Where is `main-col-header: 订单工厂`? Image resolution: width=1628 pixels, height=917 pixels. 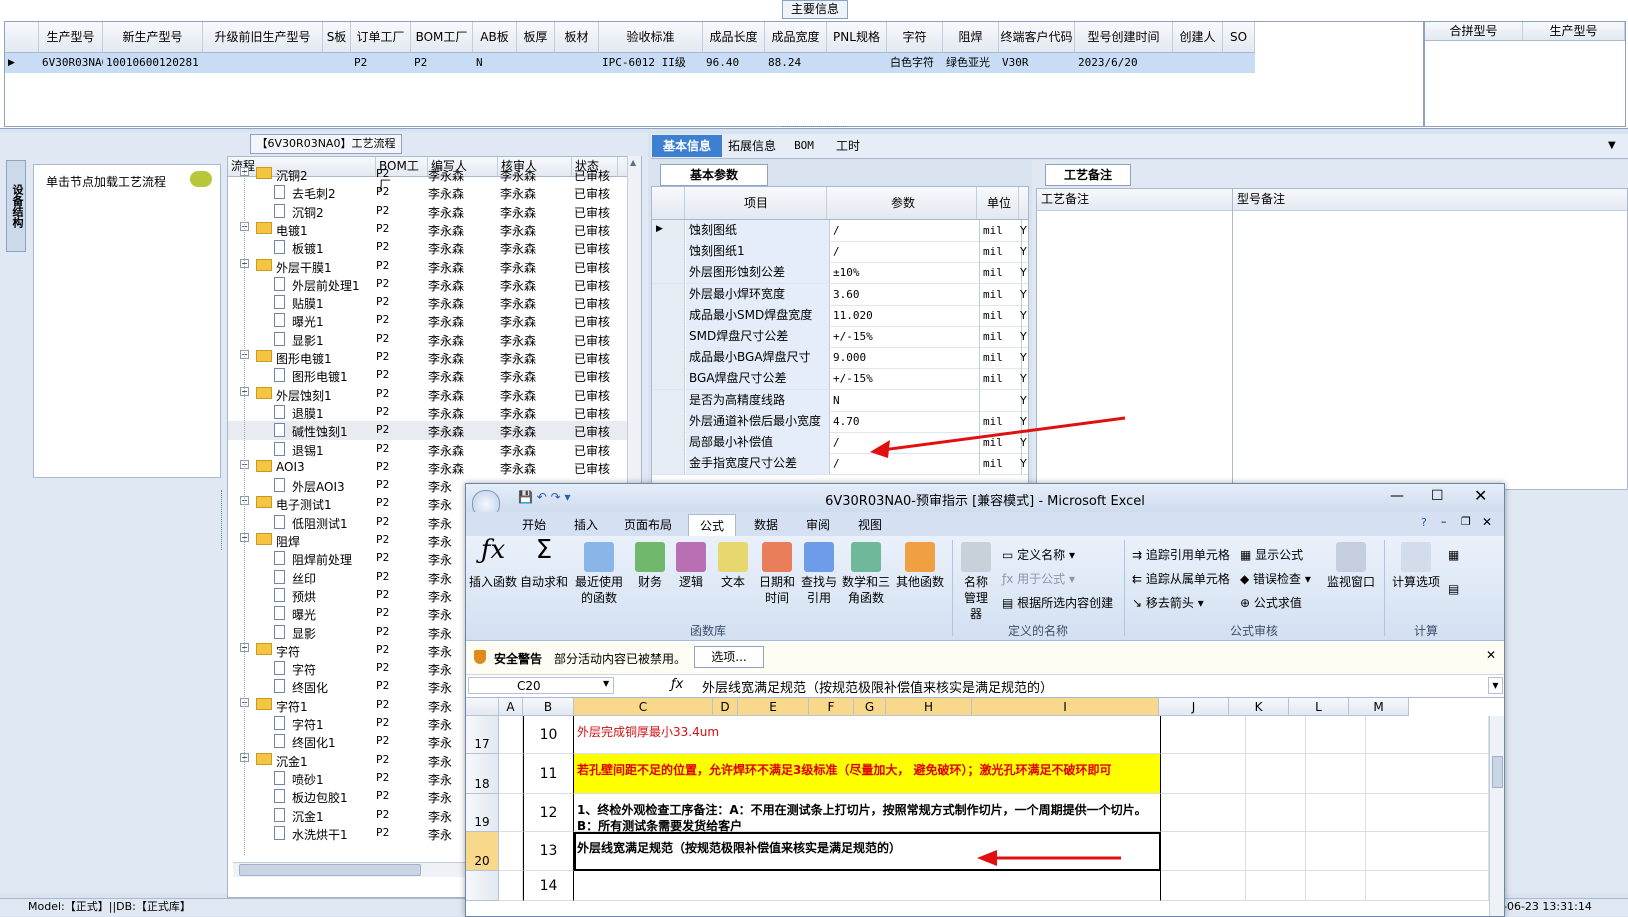
main-col-header: 订单工厂 is located at coordinates (381, 37).